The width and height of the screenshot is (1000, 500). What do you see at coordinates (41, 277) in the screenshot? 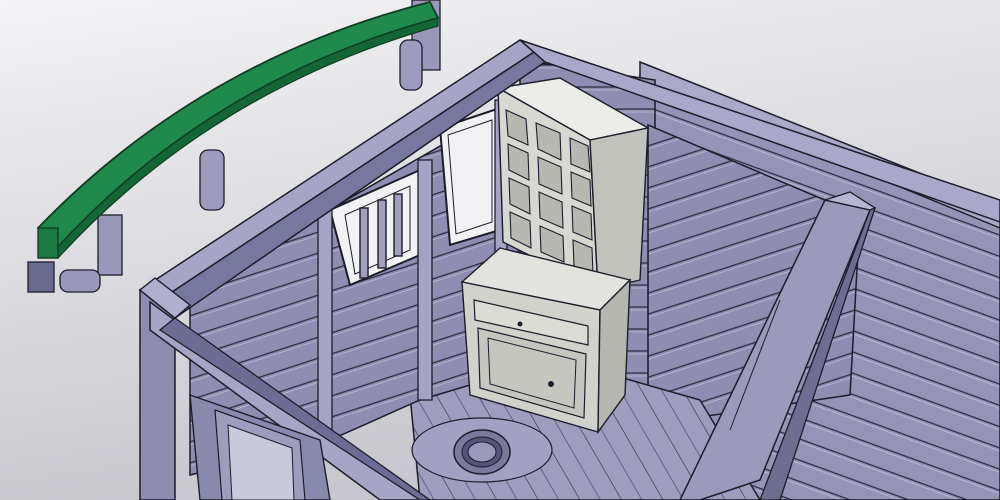
I see `hand-brake-box` at bounding box center [41, 277].